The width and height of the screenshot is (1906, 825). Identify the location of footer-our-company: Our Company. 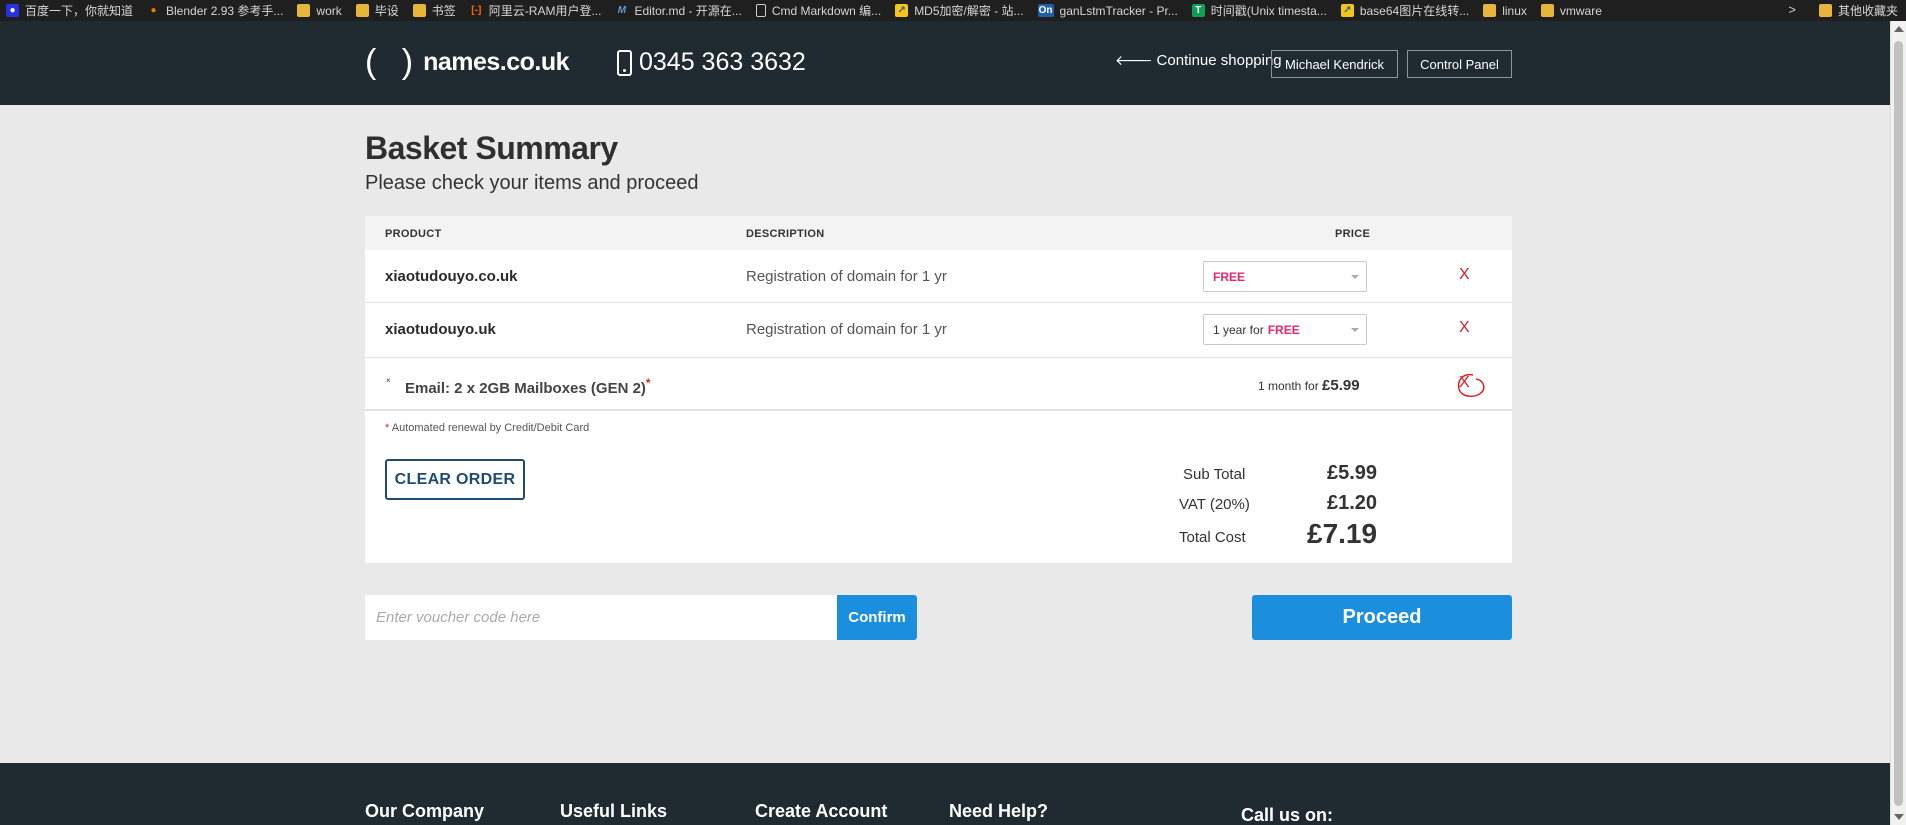
(424, 811).